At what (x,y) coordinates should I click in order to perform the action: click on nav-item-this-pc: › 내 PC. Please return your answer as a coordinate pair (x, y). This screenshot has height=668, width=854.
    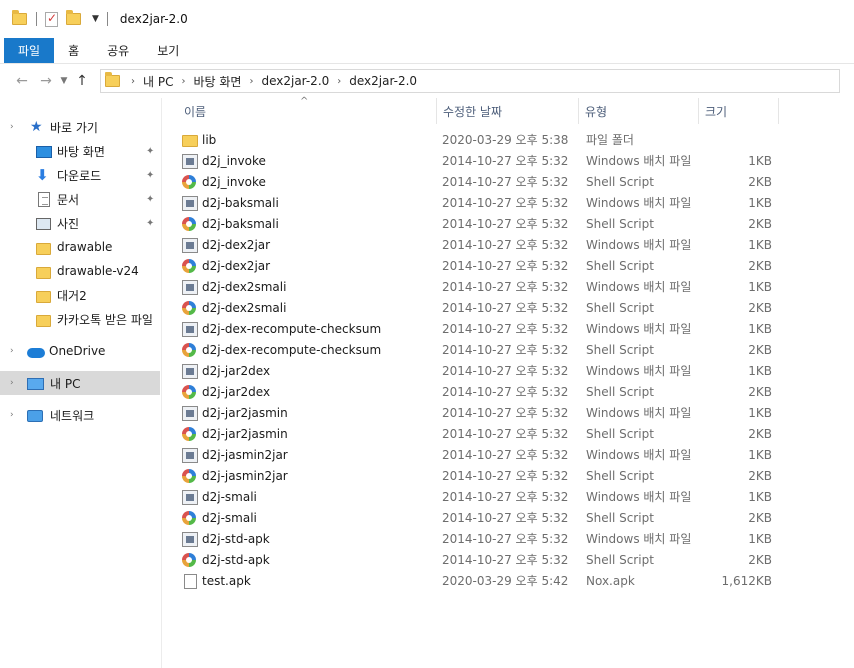
    Looking at the image, I should click on (80, 383).